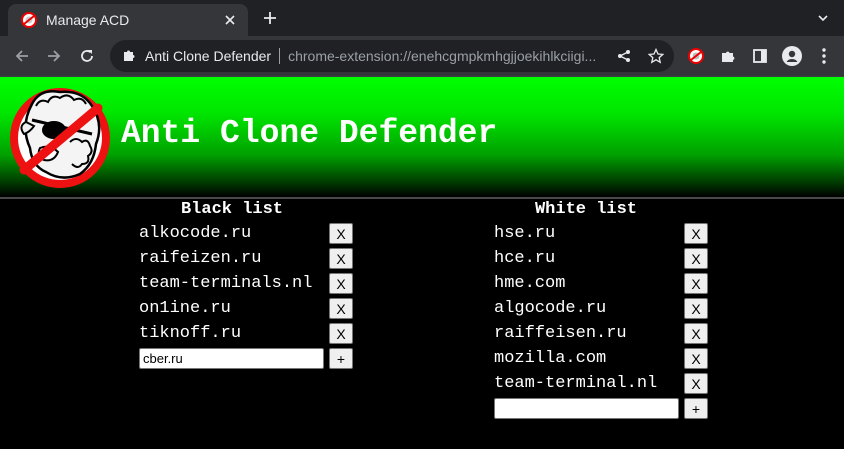 The width and height of the screenshot is (844, 449). I want to click on extensions-puzzle-icon, so click(728, 56).